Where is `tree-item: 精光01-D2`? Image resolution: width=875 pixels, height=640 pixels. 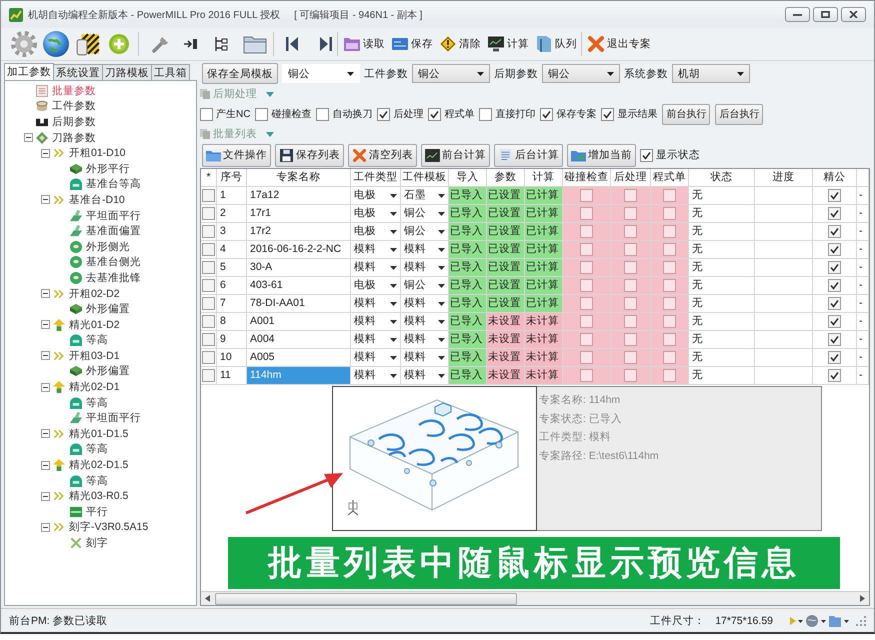
tree-item: 精光01-D2 is located at coordinates (94, 325).